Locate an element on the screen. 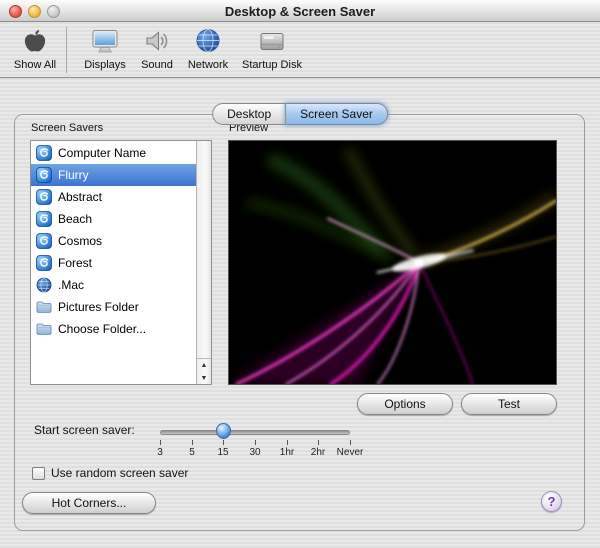  toolbar-network: Network is located at coordinates (208, 48).